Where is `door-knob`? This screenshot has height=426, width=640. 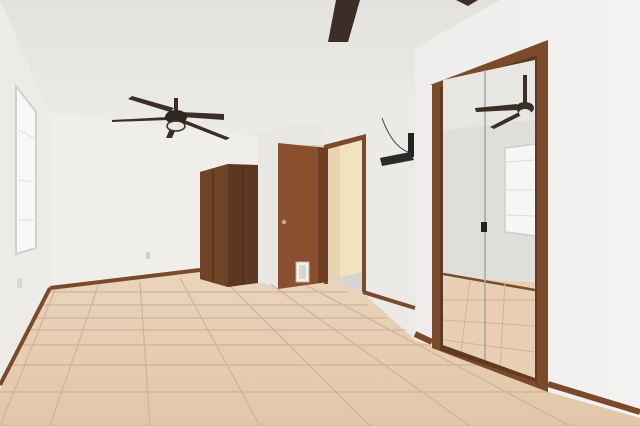 door-knob is located at coordinates (284, 222).